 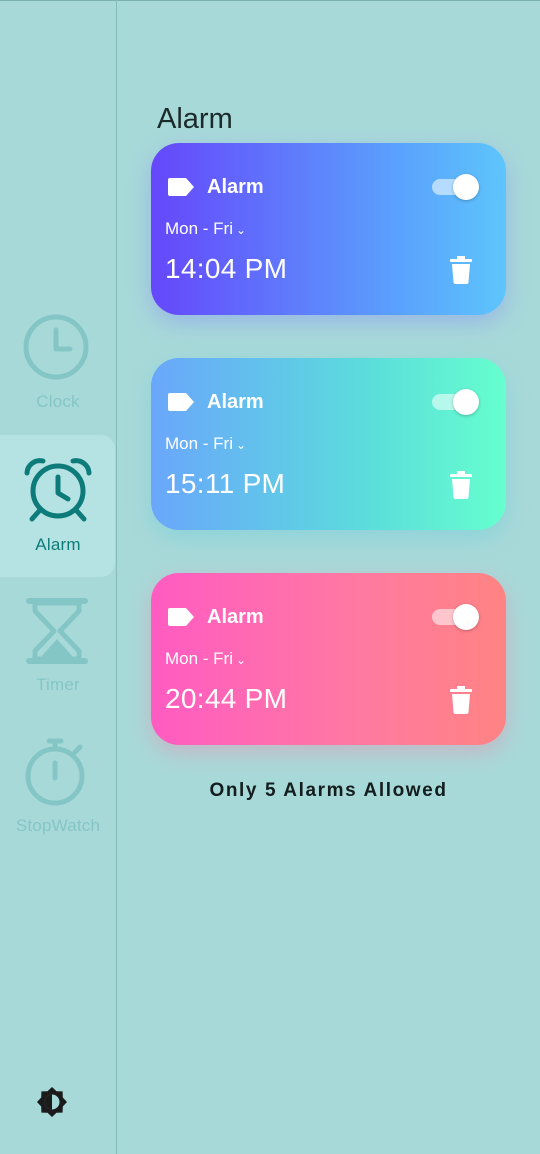 What do you see at coordinates (58, 684) in the screenshot?
I see `sidebar-item-label: Timer` at bounding box center [58, 684].